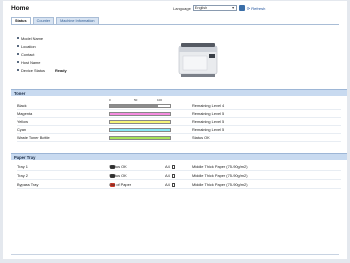  I want to click on tab-divider, so click(175, 24).